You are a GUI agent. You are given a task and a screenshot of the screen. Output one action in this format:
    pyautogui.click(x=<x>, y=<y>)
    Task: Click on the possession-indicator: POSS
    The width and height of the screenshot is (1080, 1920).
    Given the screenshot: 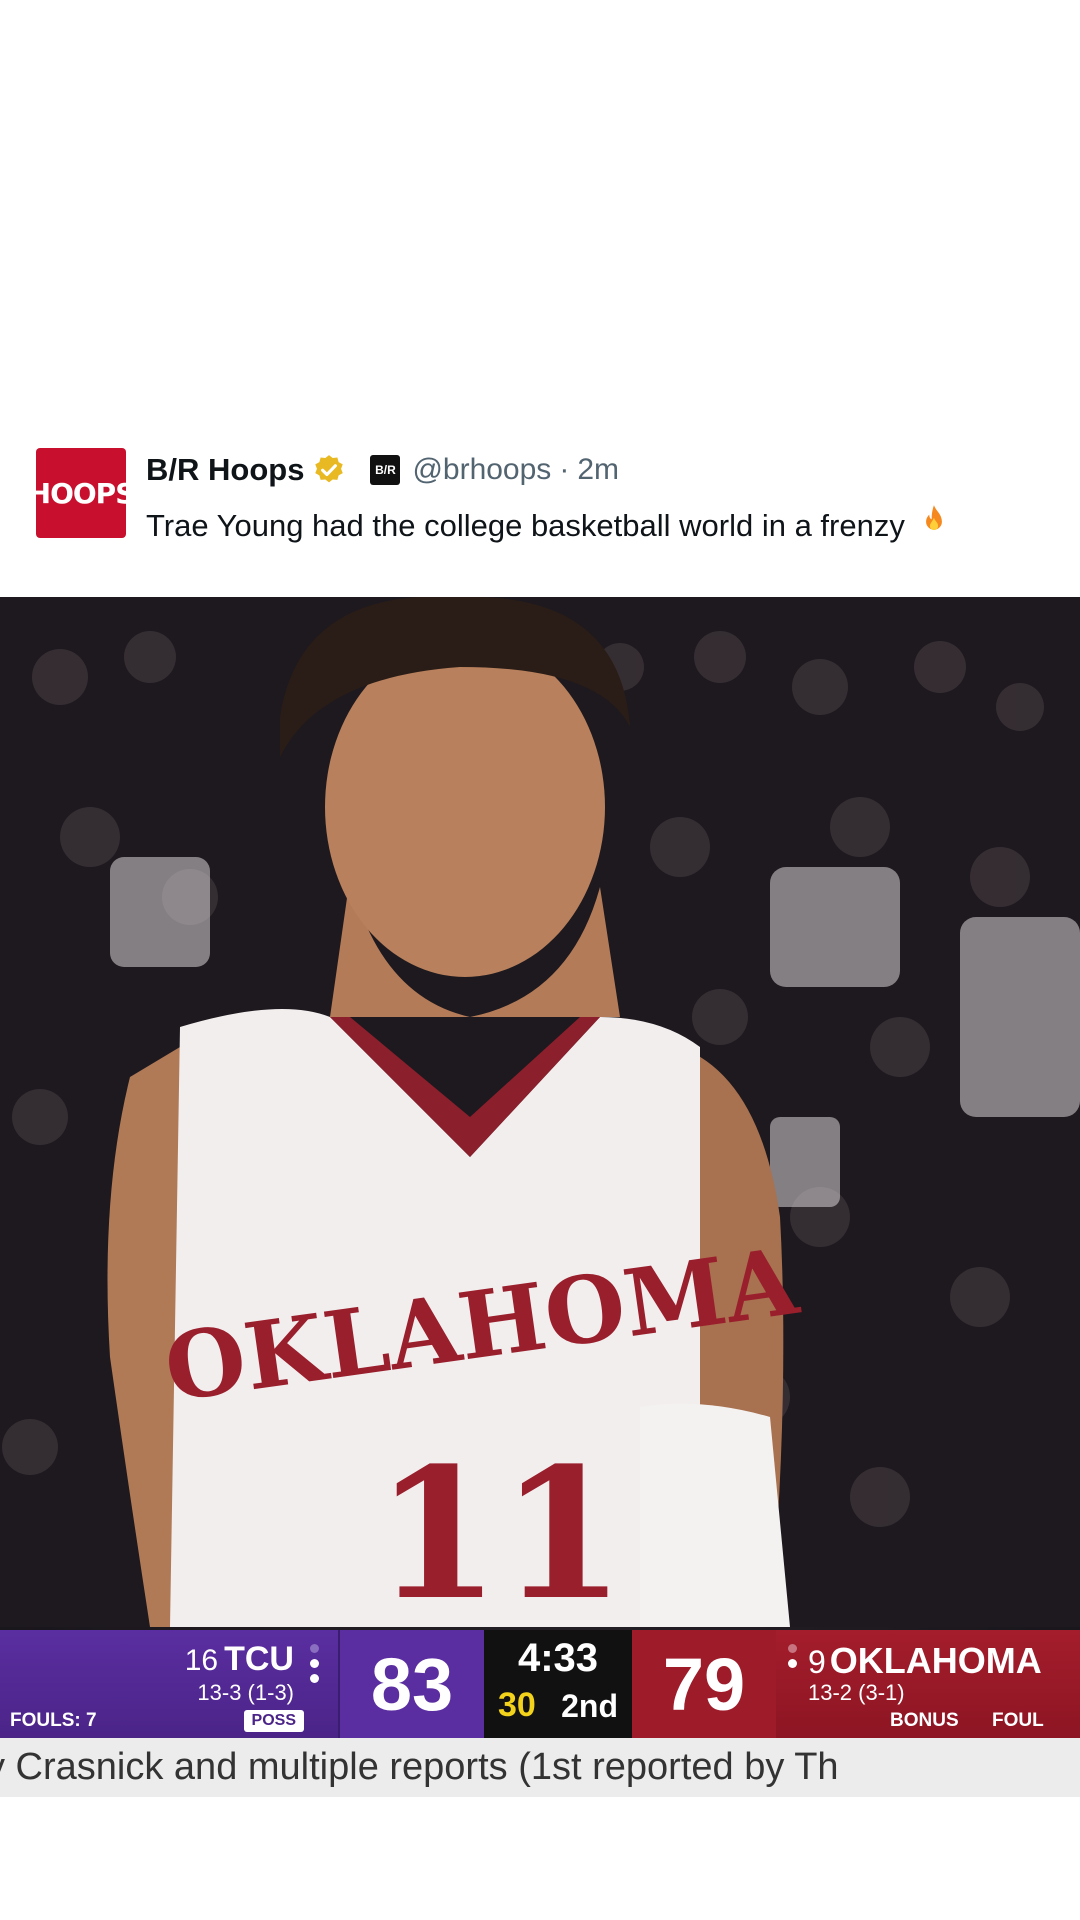 What is the action you would take?
    pyautogui.click(x=273, y=1721)
    